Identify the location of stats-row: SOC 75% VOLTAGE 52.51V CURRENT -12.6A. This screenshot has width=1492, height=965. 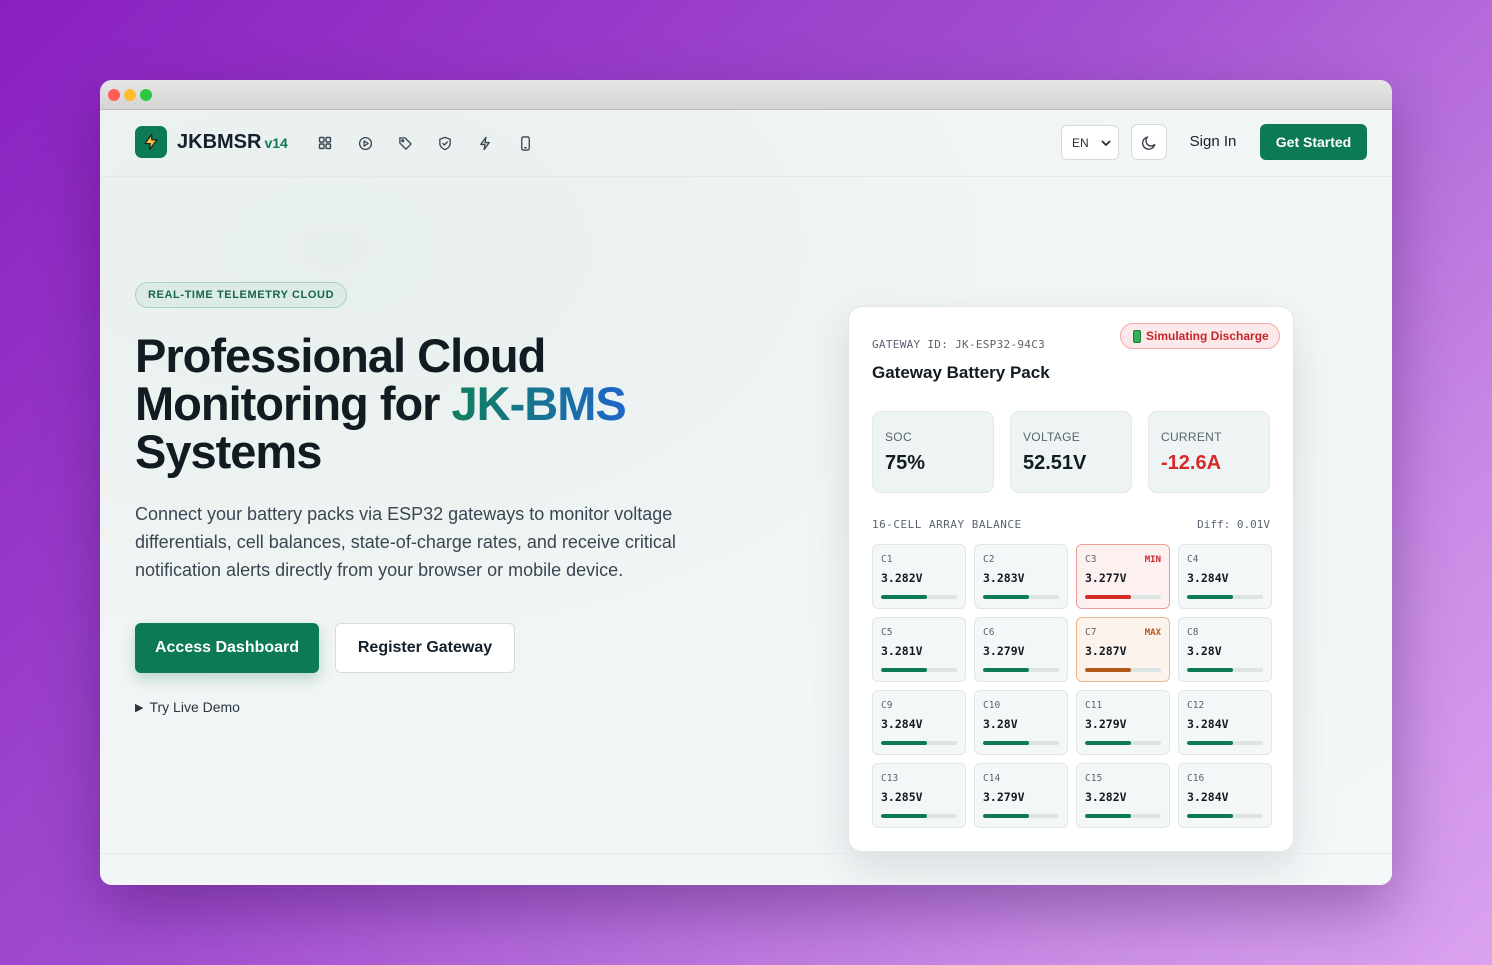
(1071, 452).